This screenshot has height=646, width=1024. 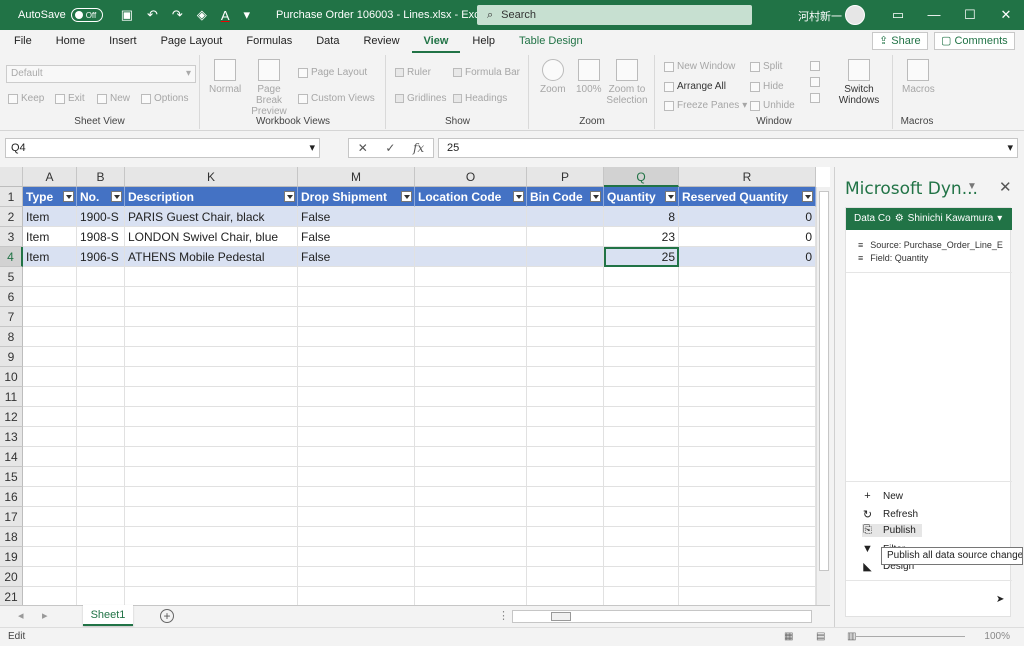 What do you see at coordinates (824, 381) in the screenshot?
I see `vertical-scroll-thumb` at bounding box center [824, 381].